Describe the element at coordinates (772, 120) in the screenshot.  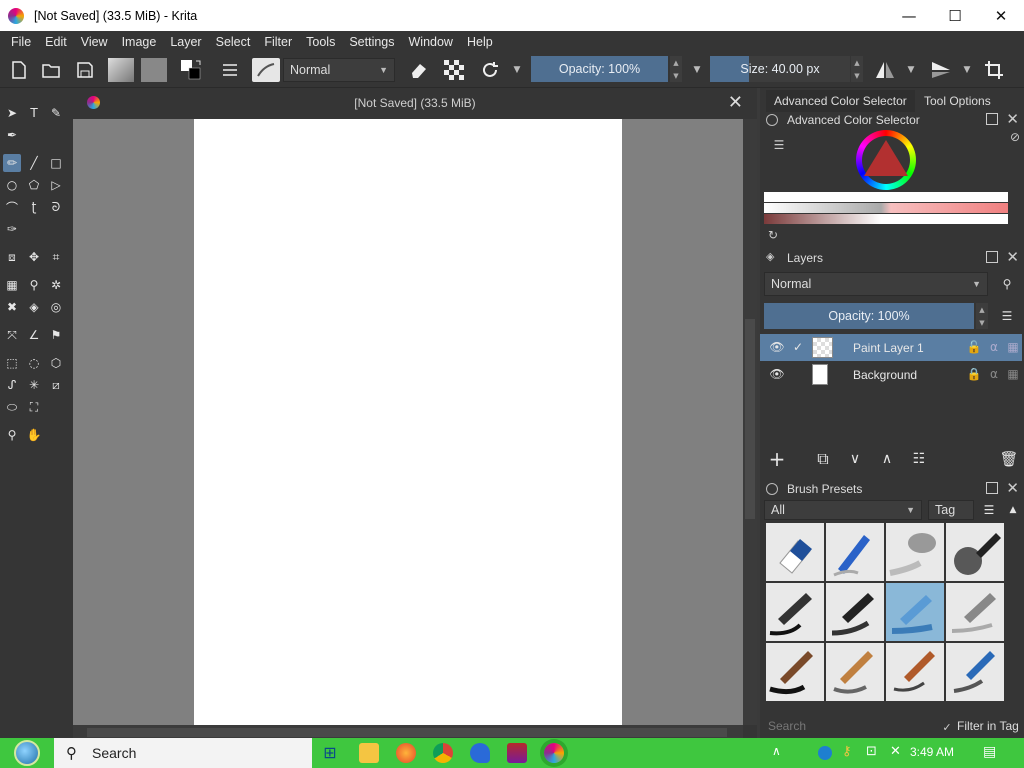
I see `lock-docker-icon` at that location.